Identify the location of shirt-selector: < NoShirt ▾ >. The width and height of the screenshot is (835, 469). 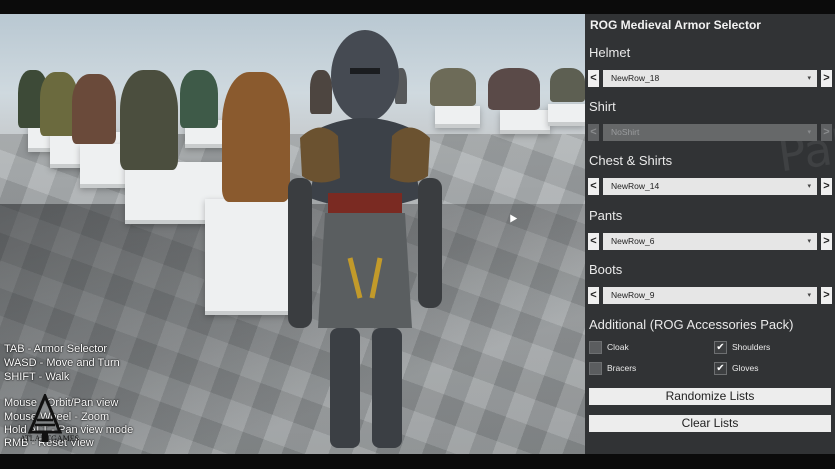
(710, 132).